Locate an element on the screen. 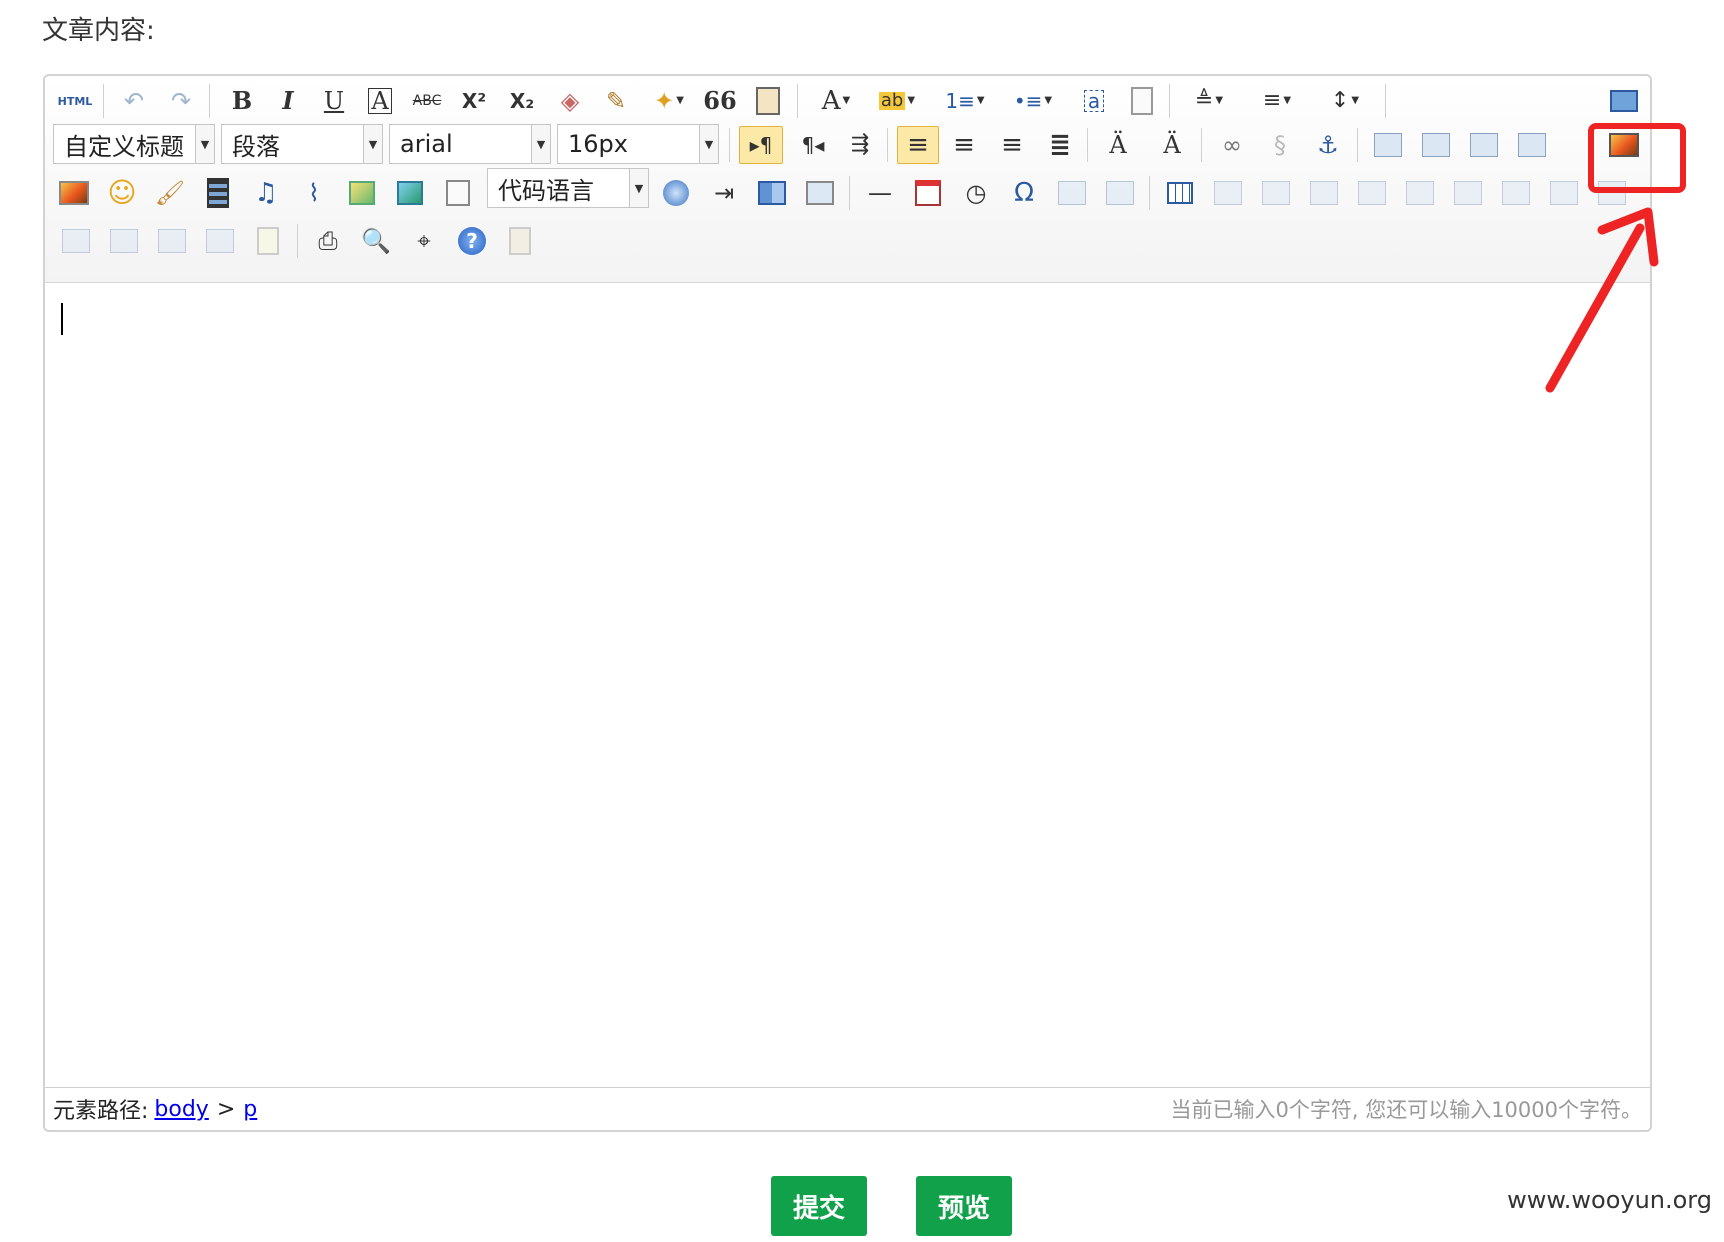 The image size is (1724, 1242). justify-left-icon: ≡ is located at coordinates (918, 145).